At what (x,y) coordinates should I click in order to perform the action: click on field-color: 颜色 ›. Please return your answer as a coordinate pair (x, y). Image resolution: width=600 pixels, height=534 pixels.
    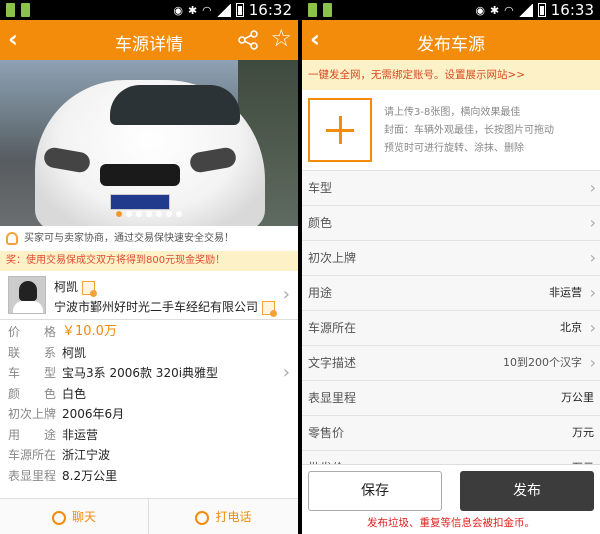
    Looking at the image, I should click on (451, 222).